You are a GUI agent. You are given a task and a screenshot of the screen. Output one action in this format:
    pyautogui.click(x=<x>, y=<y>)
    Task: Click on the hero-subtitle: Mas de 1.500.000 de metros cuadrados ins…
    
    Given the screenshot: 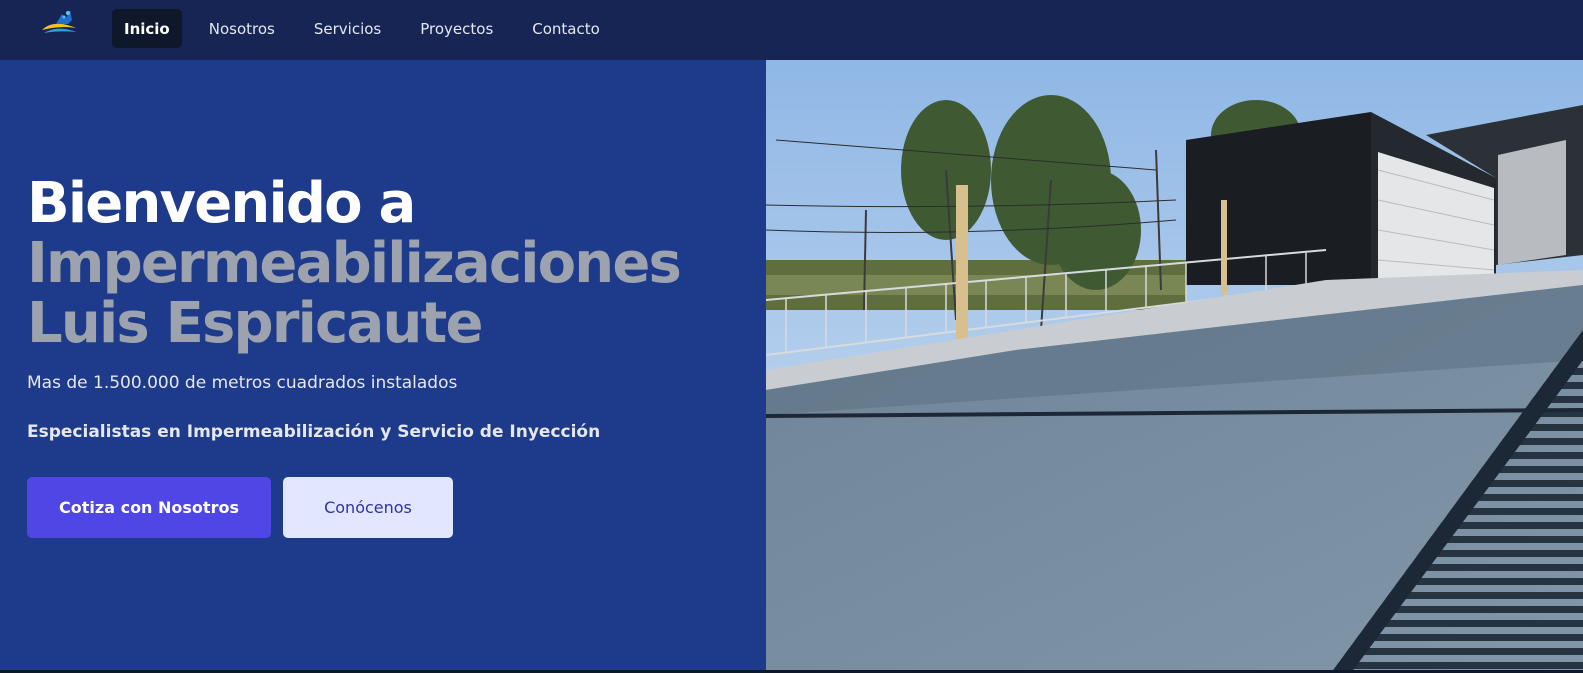 What is the action you would take?
    pyautogui.click(x=242, y=383)
    